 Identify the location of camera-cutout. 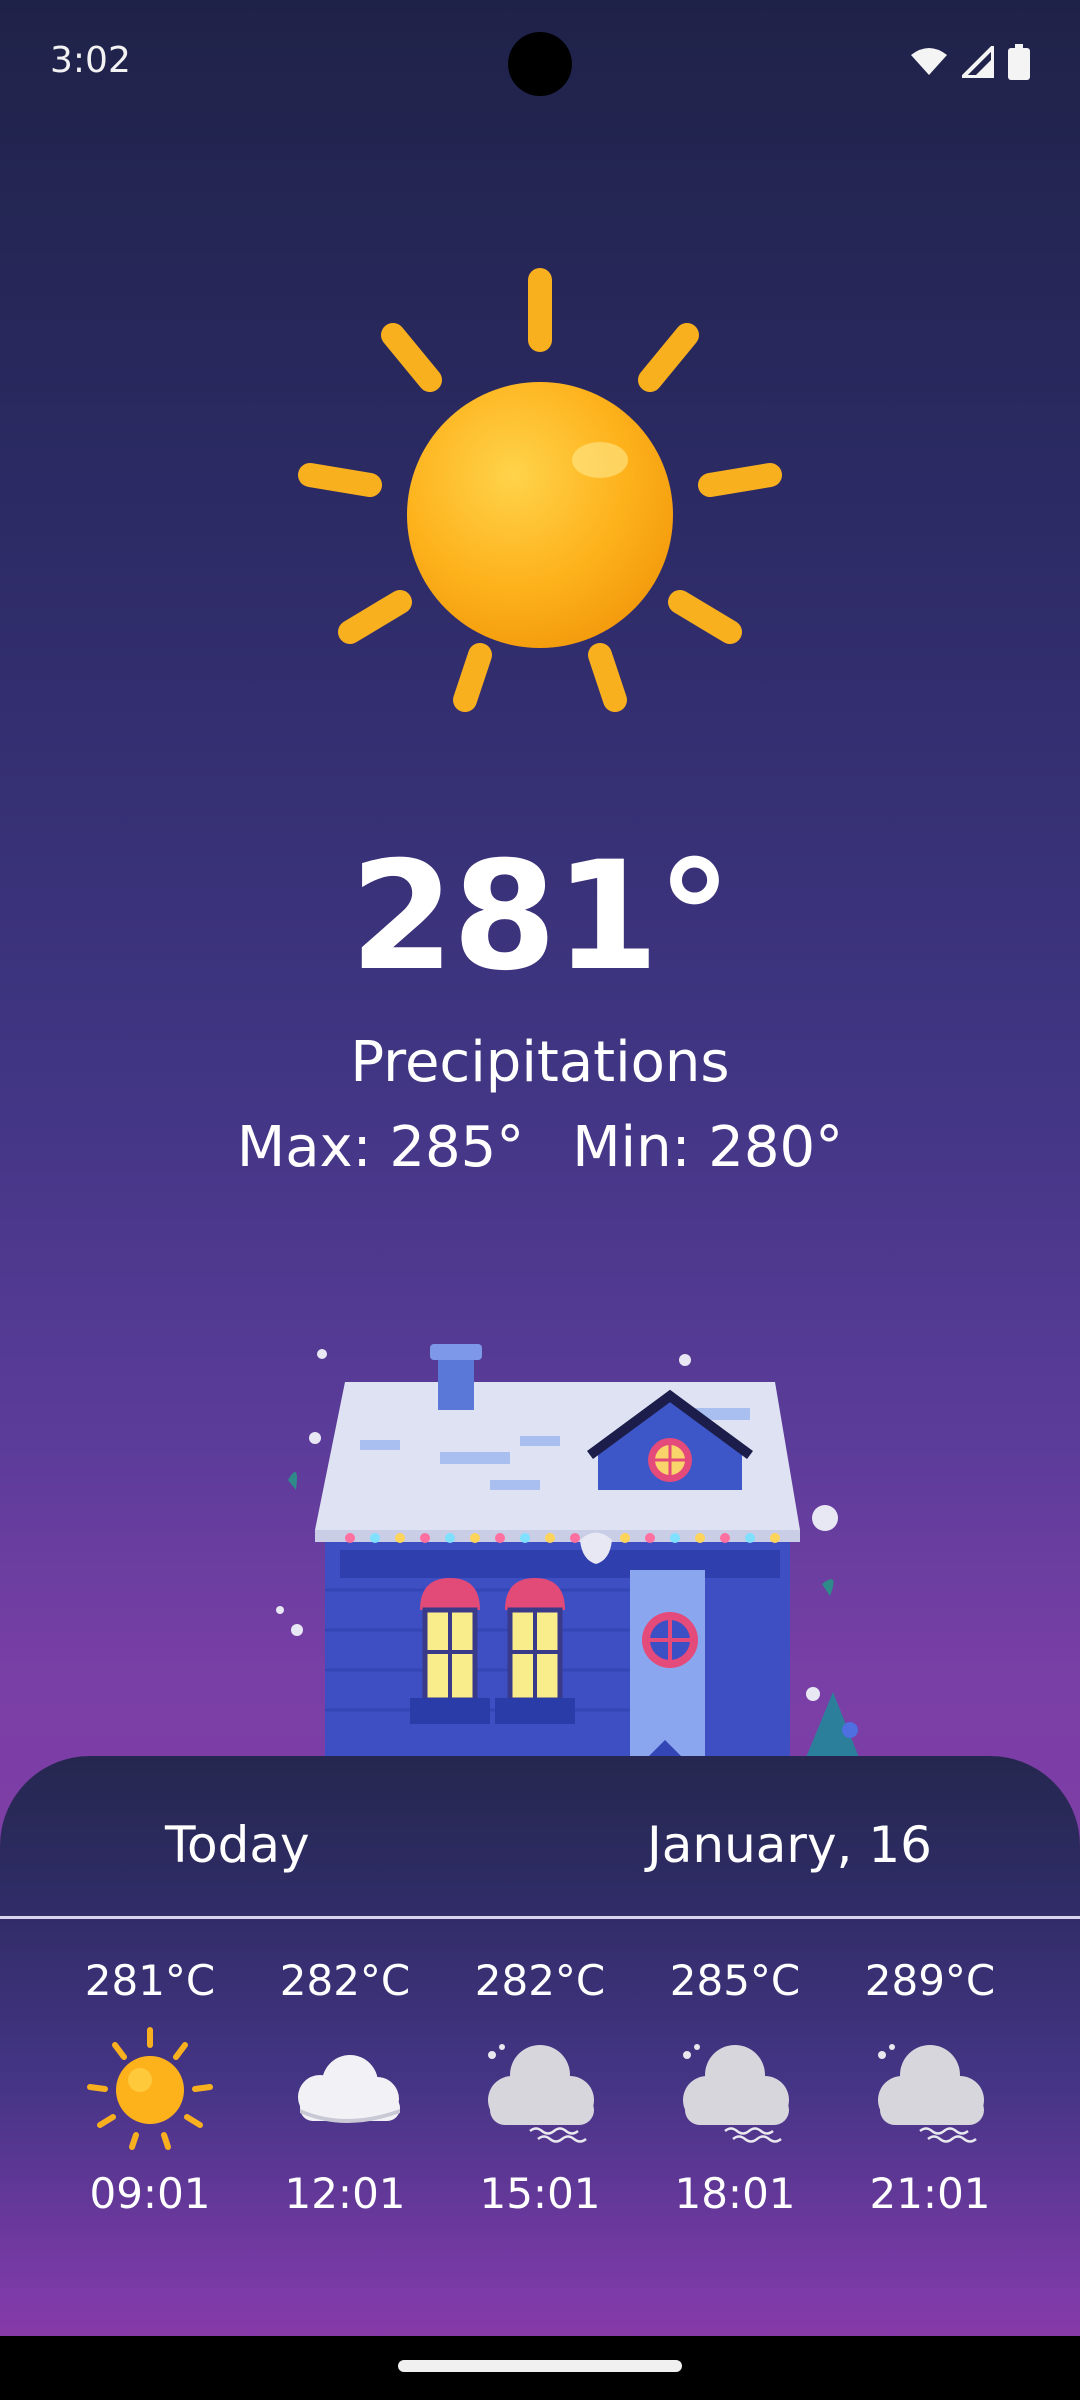
(540, 64).